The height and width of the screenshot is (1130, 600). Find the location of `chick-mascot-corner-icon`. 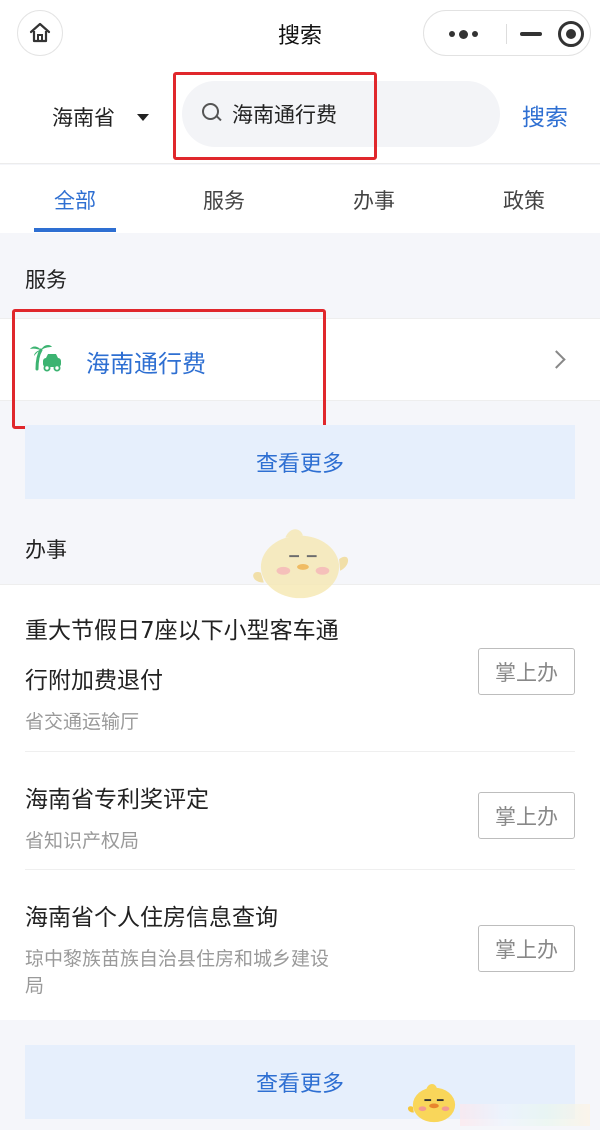

chick-mascot-corner-icon is located at coordinates (431, 1103).